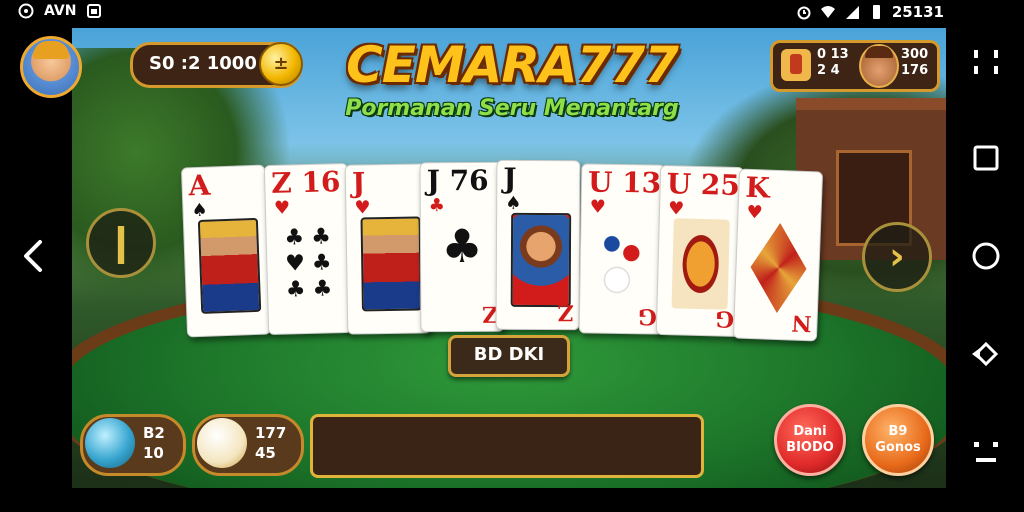 This screenshot has height=512, width=1024. Describe the element at coordinates (305, 182) in the screenshot. I see `card-rank: Z 16` at that location.